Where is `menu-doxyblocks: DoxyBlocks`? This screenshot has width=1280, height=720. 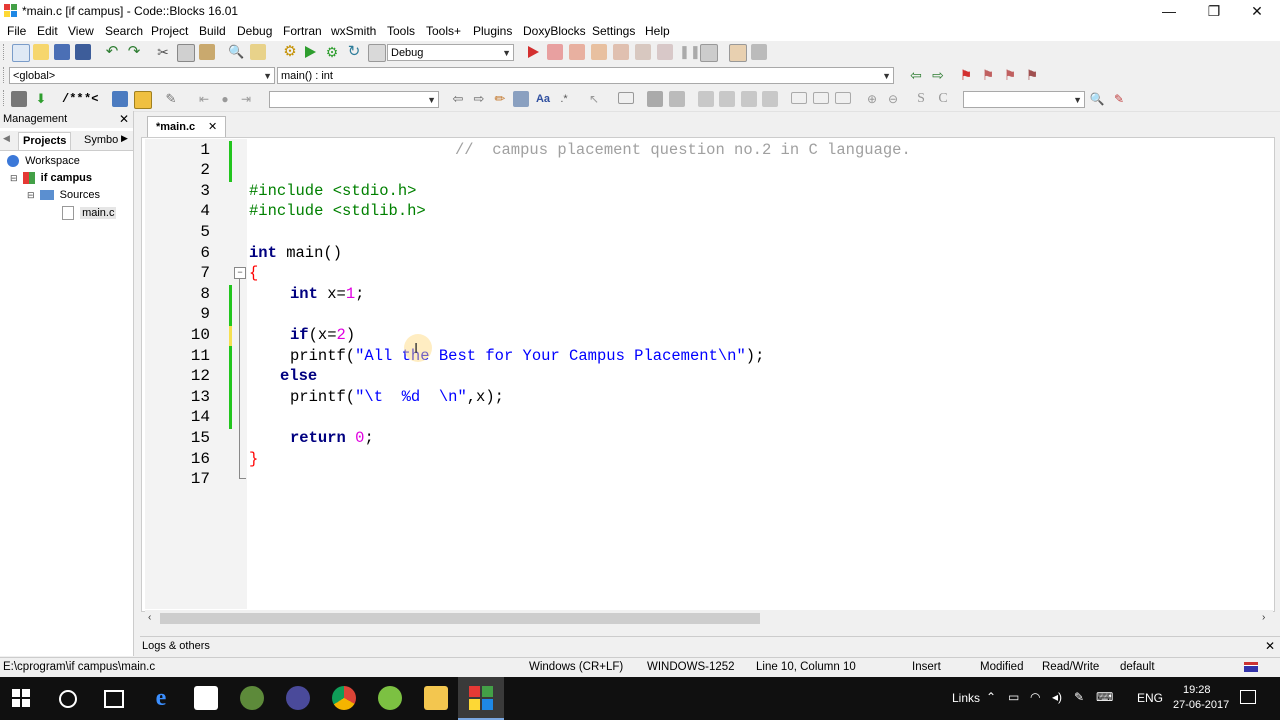
menu-doxyblocks: DoxyBlocks is located at coordinates (554, 31).